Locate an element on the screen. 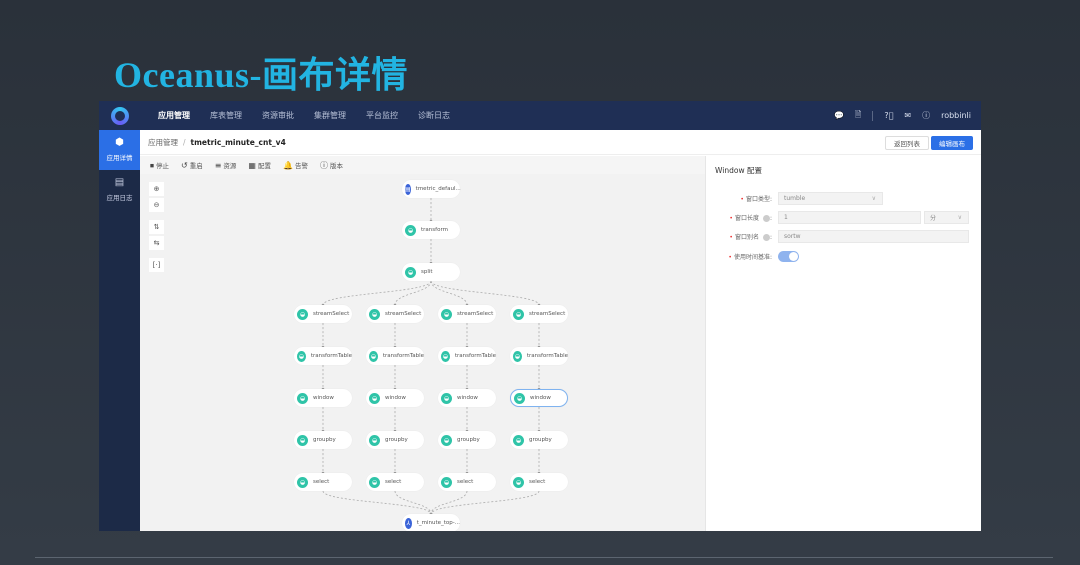  label: 停止 is located at coordinates (162, 165).